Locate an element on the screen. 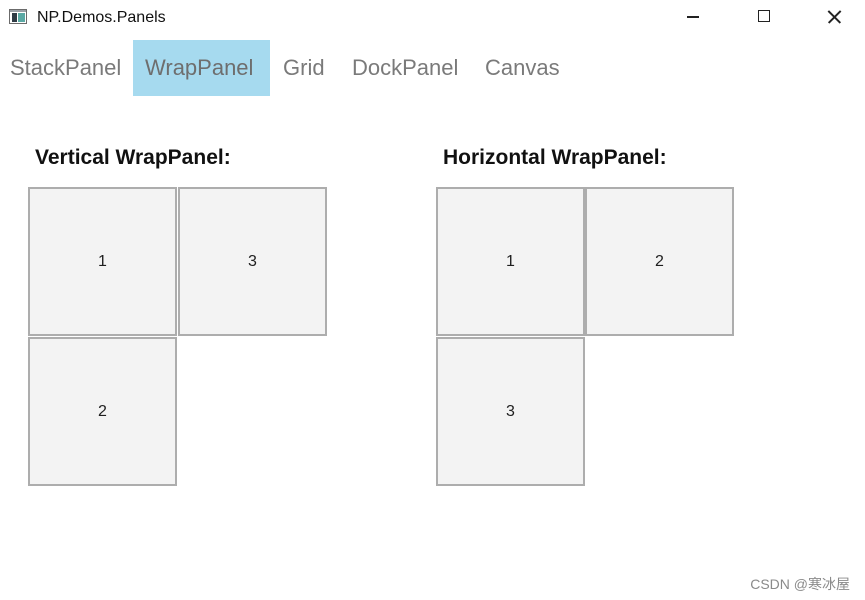 Image resolution: width=865 pixels, height=600 pixels. horizontal-button-3: 3 is located at coordinates (510, 411).